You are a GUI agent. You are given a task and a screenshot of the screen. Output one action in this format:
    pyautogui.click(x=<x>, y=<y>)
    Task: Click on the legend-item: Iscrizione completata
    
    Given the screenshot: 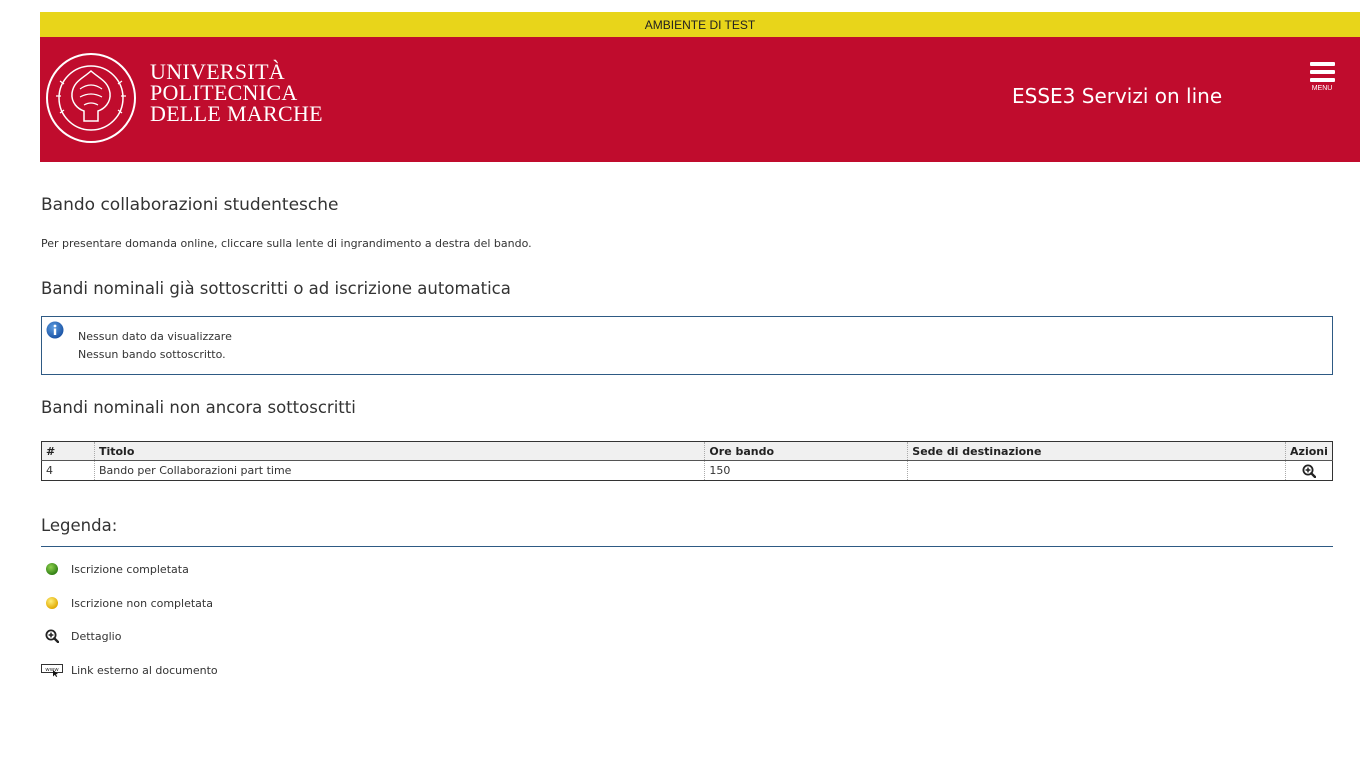 What is the action you would take?
    pyautogui.click(x=115, y=569)
    